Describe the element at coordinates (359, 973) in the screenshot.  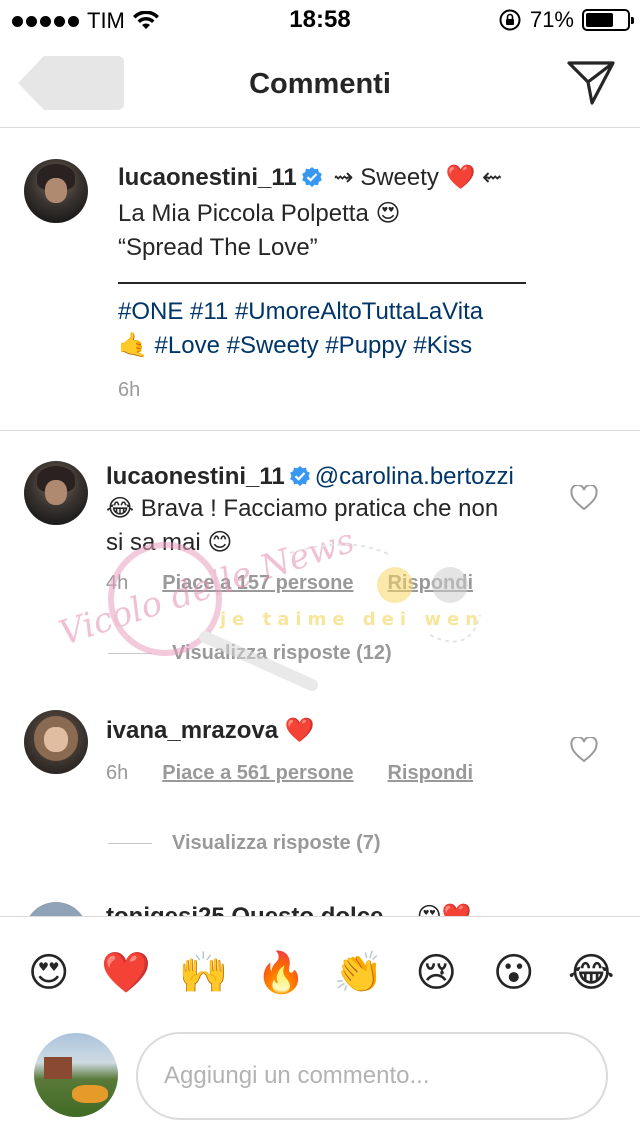
I see `clapping-emoji-button: 👏` at that location.